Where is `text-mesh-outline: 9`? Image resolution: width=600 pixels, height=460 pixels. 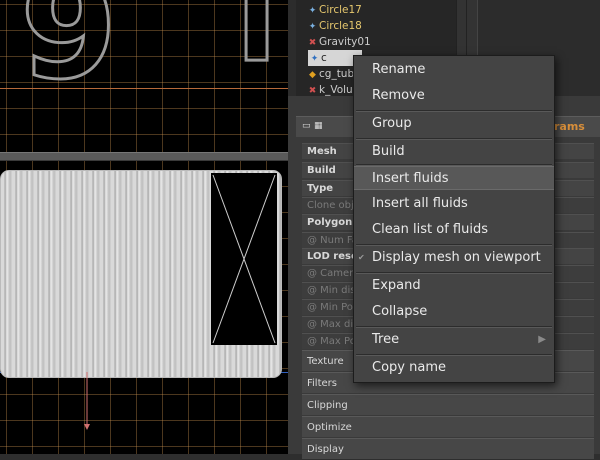 text-mesh-outline: 9 is located at coordinates (68, 55).